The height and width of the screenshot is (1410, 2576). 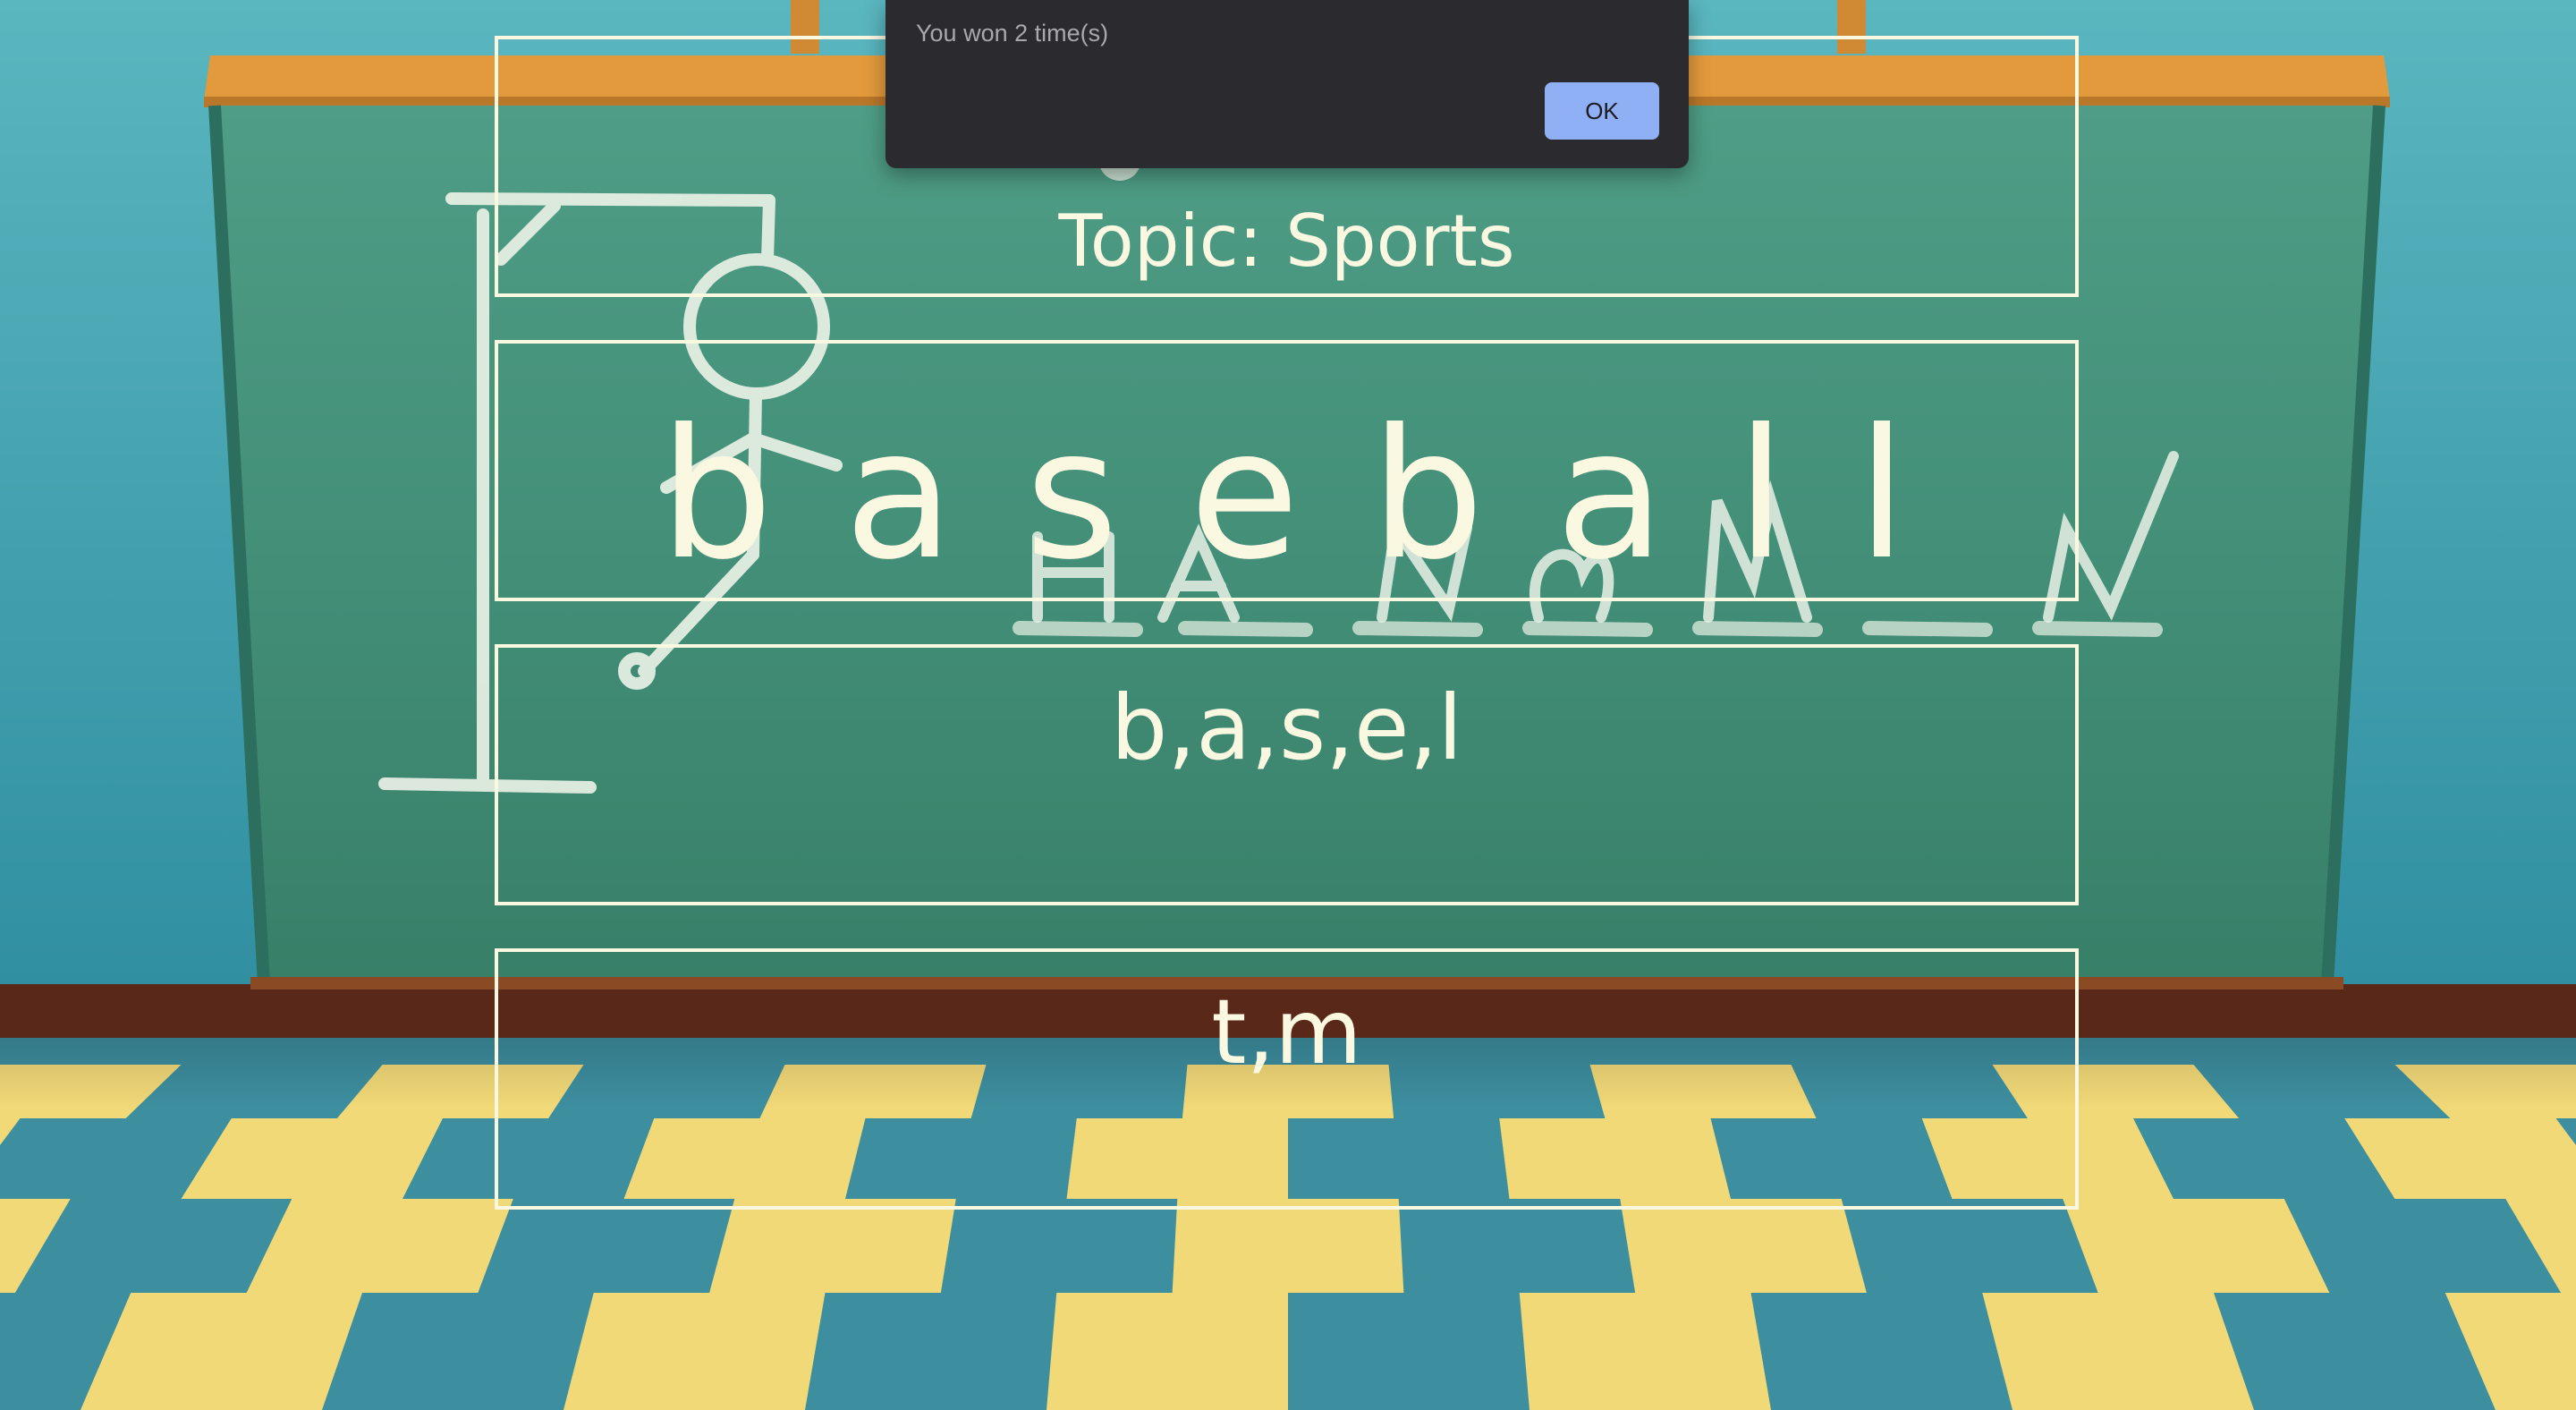 I want to click on revealed-word: b a s e b a l l, so click(x=1286, y=495).